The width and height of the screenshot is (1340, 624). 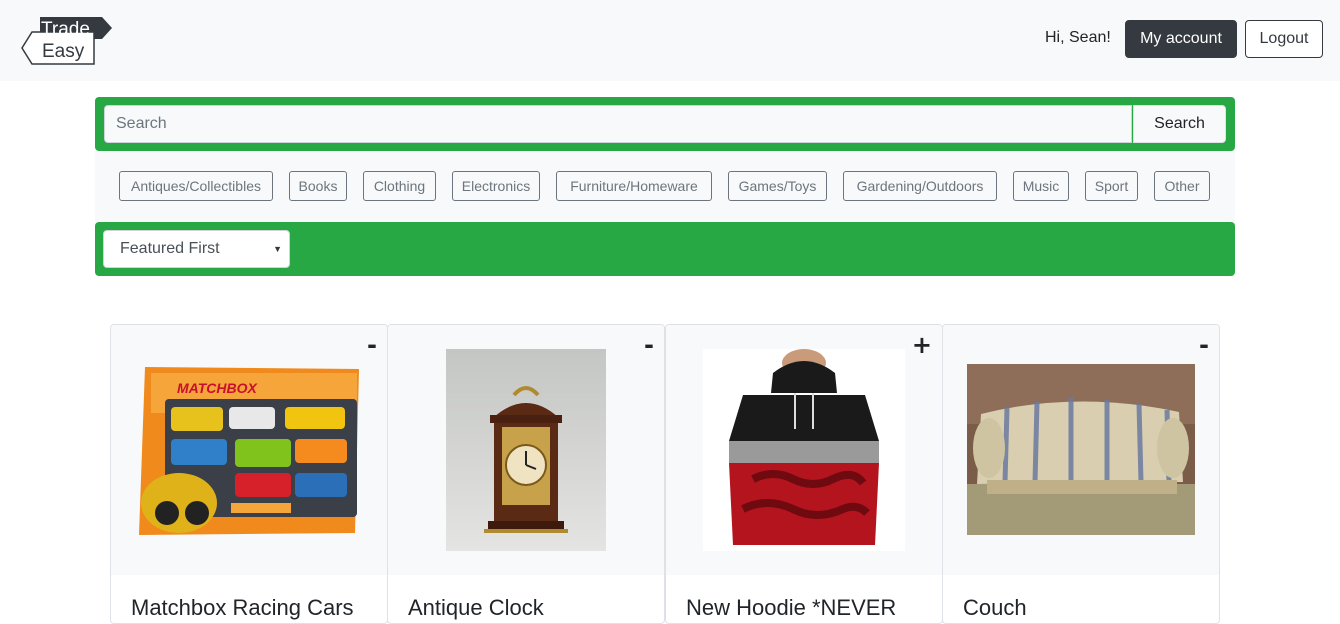 What do you see at coordinates (1111, 186) in the screenshot?
I see `category-sport: Sport` at bounding box center [1111, 186].